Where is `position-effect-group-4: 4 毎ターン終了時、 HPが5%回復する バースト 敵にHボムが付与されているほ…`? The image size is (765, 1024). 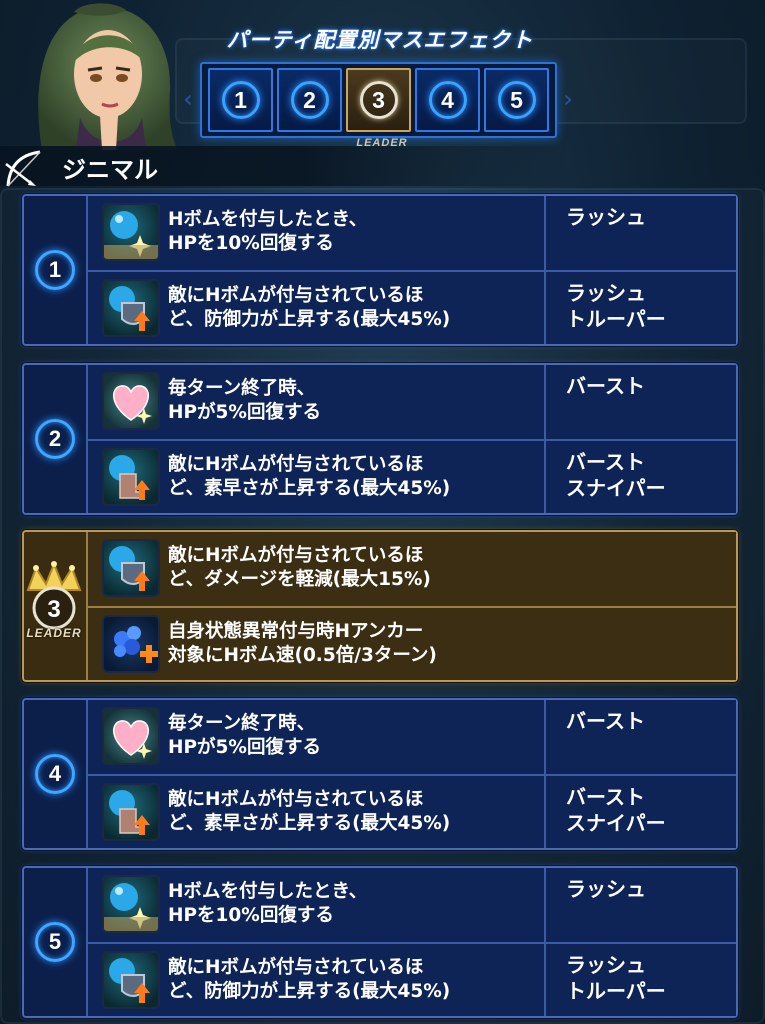 position-effect-group-4: 4 毎ターン終了時、 HPが5%回復する バースト 敵にHボムが付与されているほ… is located at coordinates (380, 774).